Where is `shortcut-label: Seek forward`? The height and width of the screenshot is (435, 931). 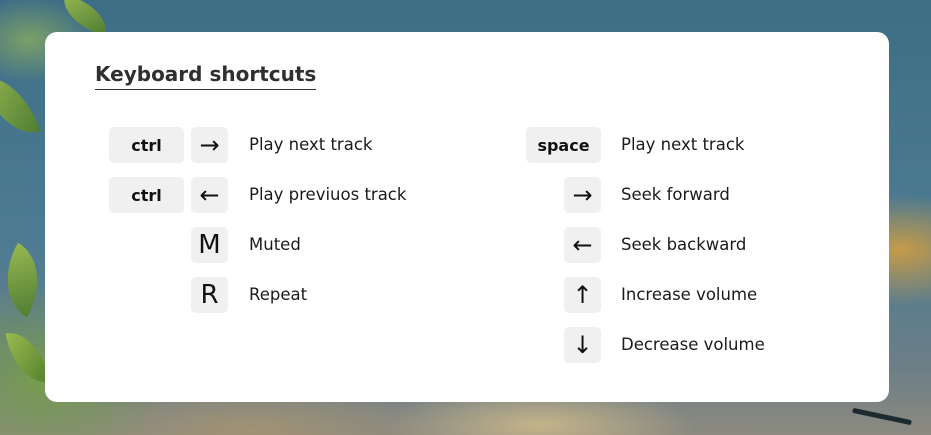
shortcut-label: Seek forward is located at coordinates (675, 194).